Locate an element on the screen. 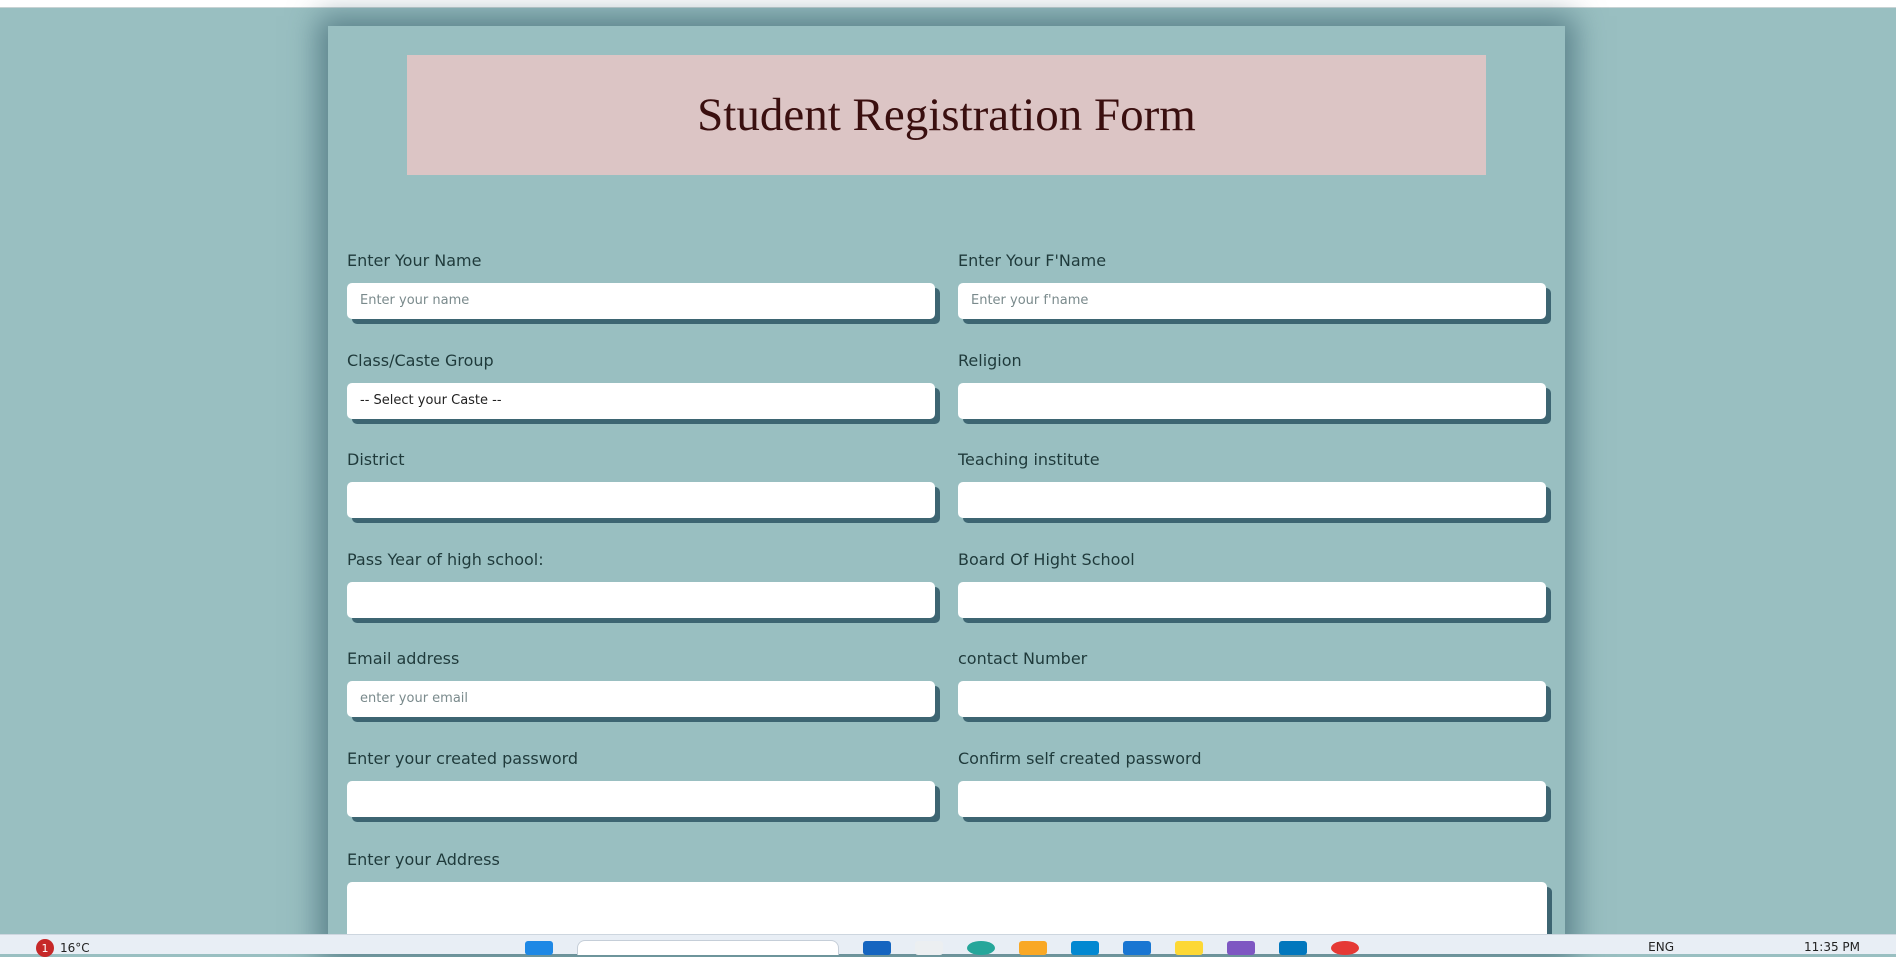 The height and width of the screenshot is (957, 1896). confirm-password-field-group: Confirm self created password is located at coordinates (1252, 782).